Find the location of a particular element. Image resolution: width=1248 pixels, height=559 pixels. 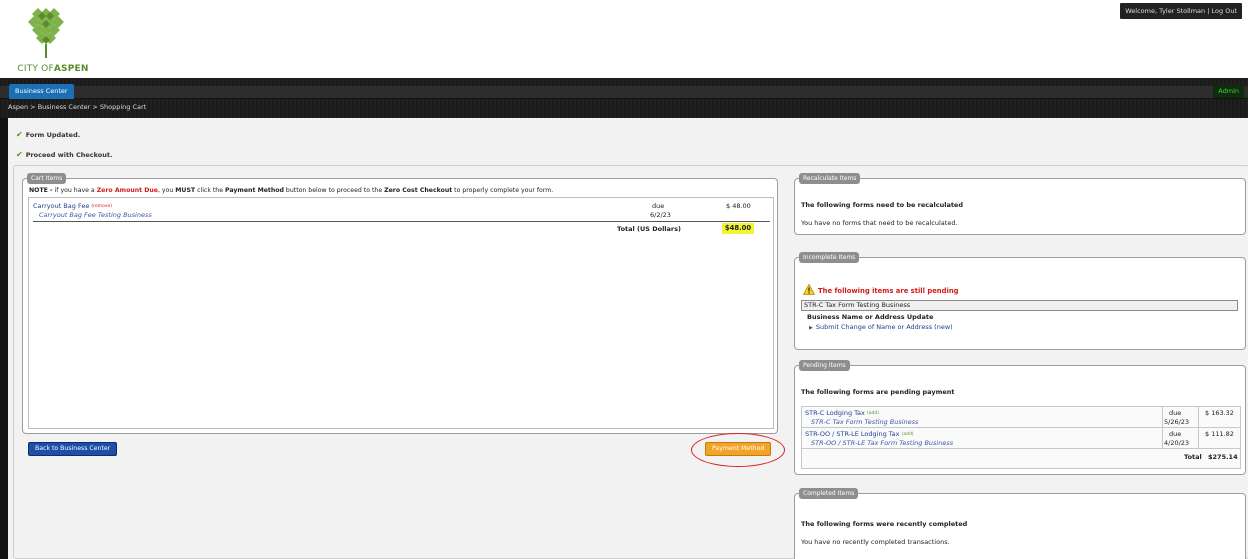

pending-item-amount: $ 111.82 is located at coordinates (1219, 434).